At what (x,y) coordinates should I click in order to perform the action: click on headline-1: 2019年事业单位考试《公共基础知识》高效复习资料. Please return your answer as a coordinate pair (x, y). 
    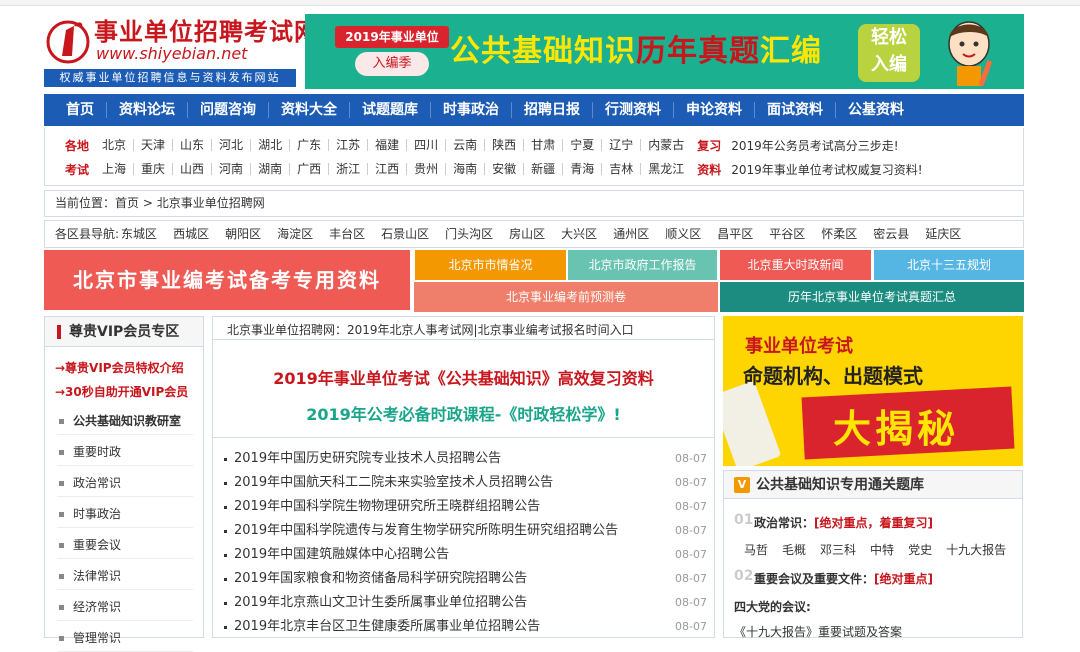
    Looking at the image, I should click on (463, 377).